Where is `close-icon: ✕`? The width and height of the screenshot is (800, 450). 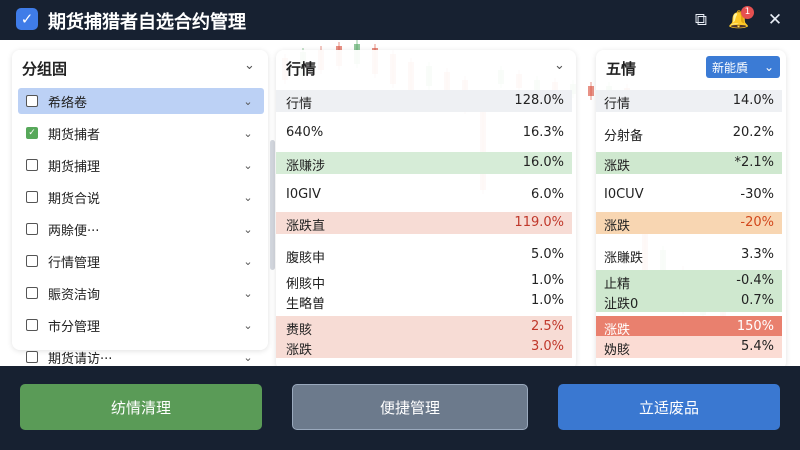
close-icon: ✕ is located at coordinates (775, 20).